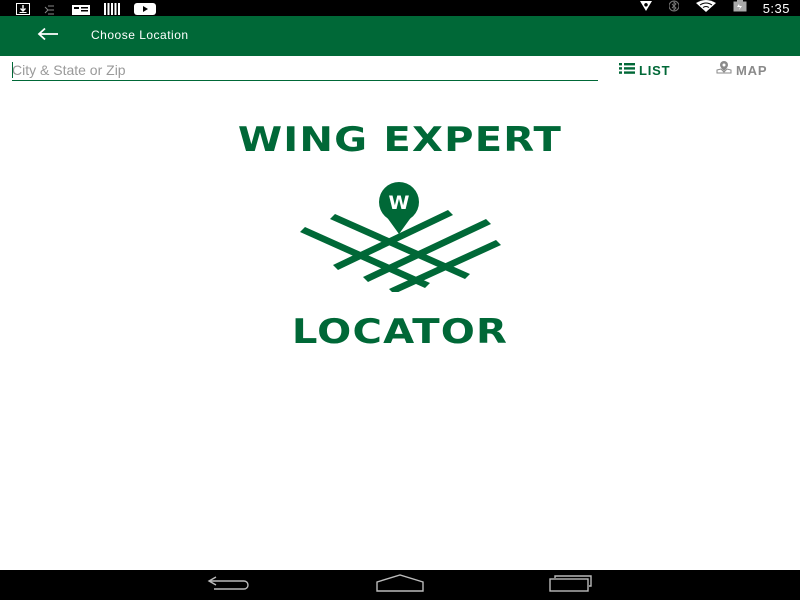  I want to click on logo-map-pin-icon: W, so click(400, 238).